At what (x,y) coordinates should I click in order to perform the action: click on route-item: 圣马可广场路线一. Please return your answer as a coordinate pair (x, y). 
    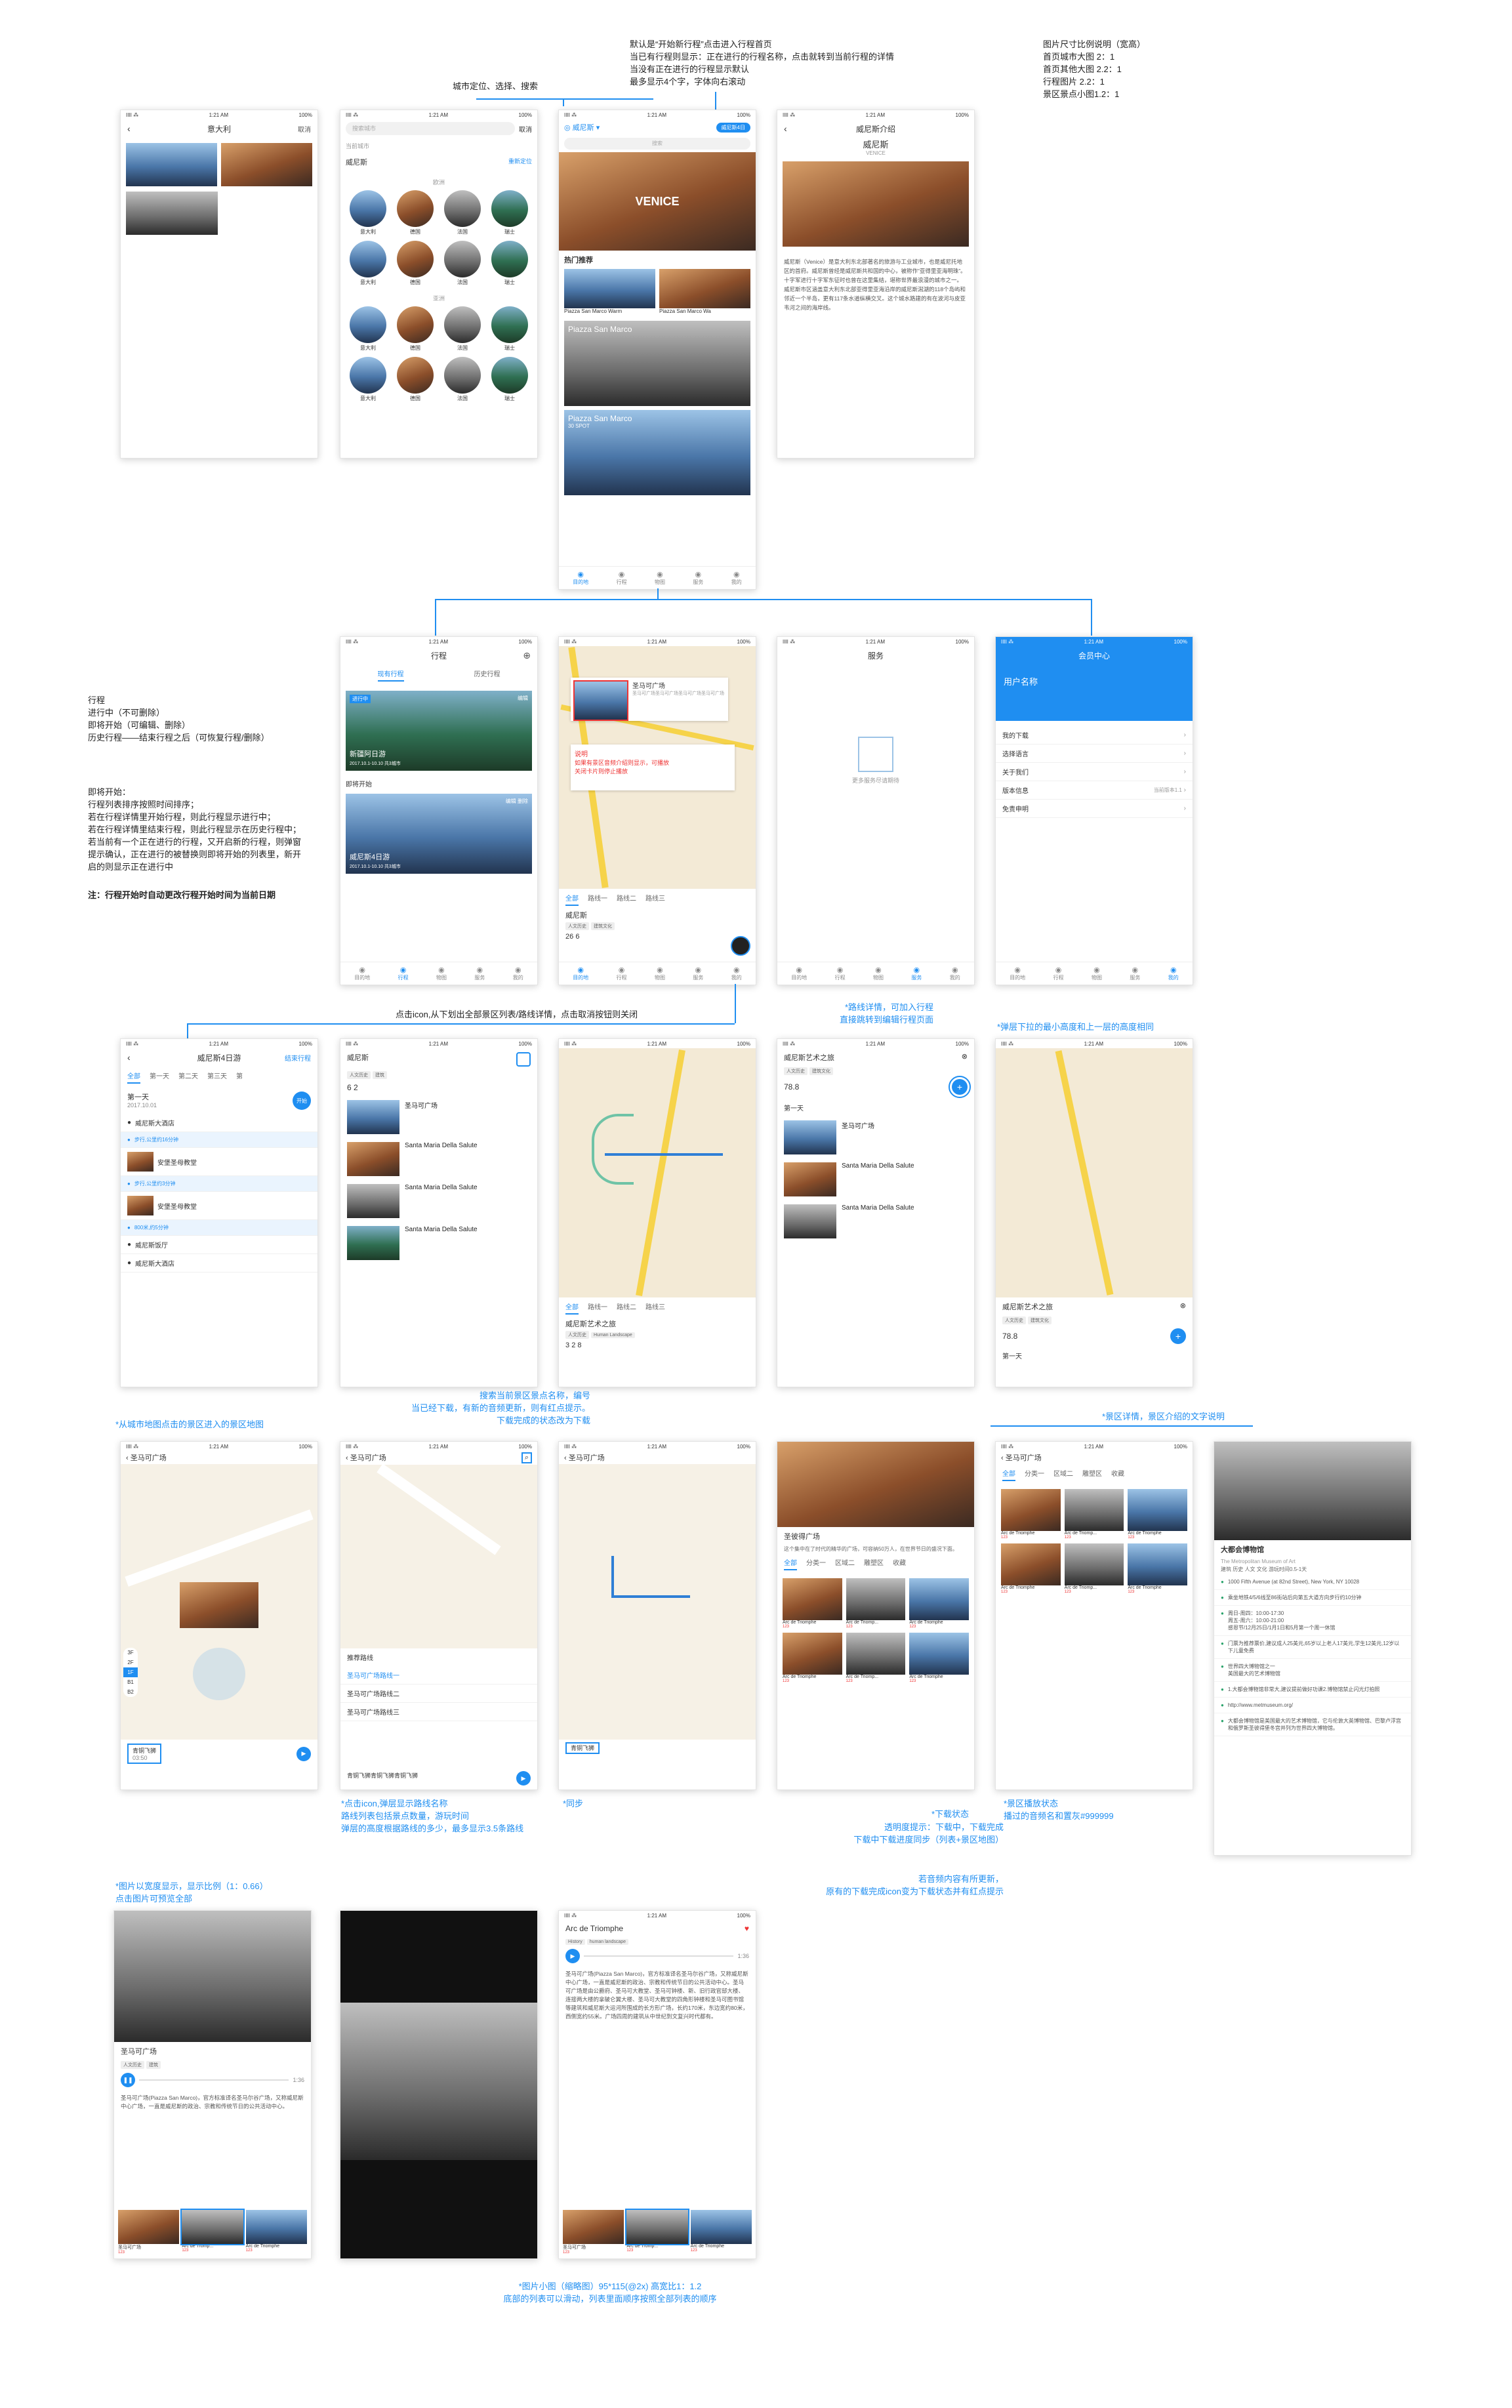
    Looking at the image, I should click on (439, 1675).